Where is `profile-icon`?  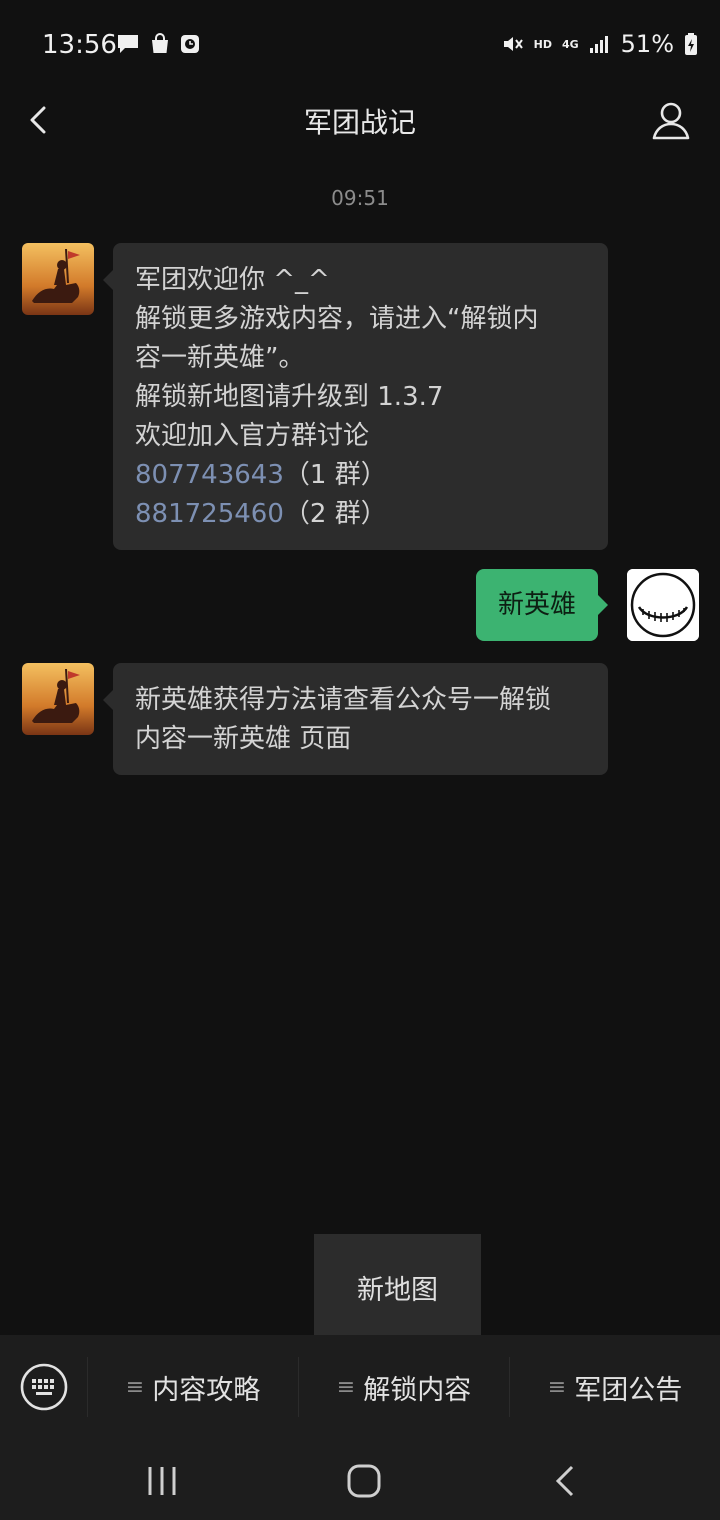 profile-icon is located at coordinates (671, 121).